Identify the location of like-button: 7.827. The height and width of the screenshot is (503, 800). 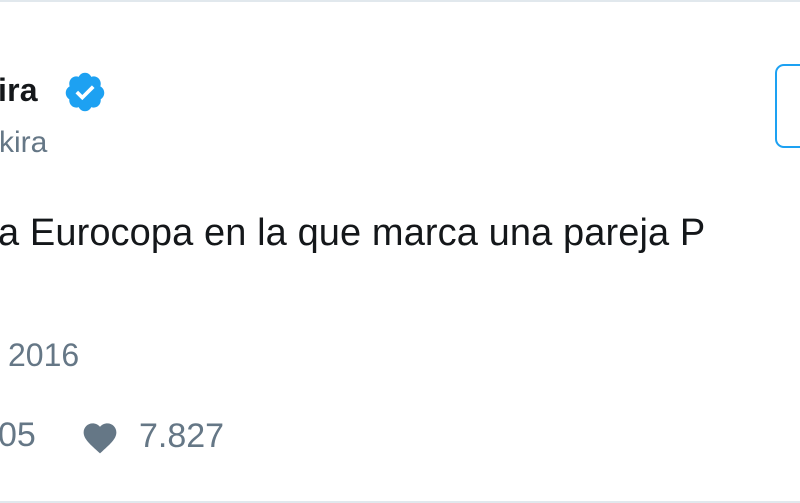
(152, 436).